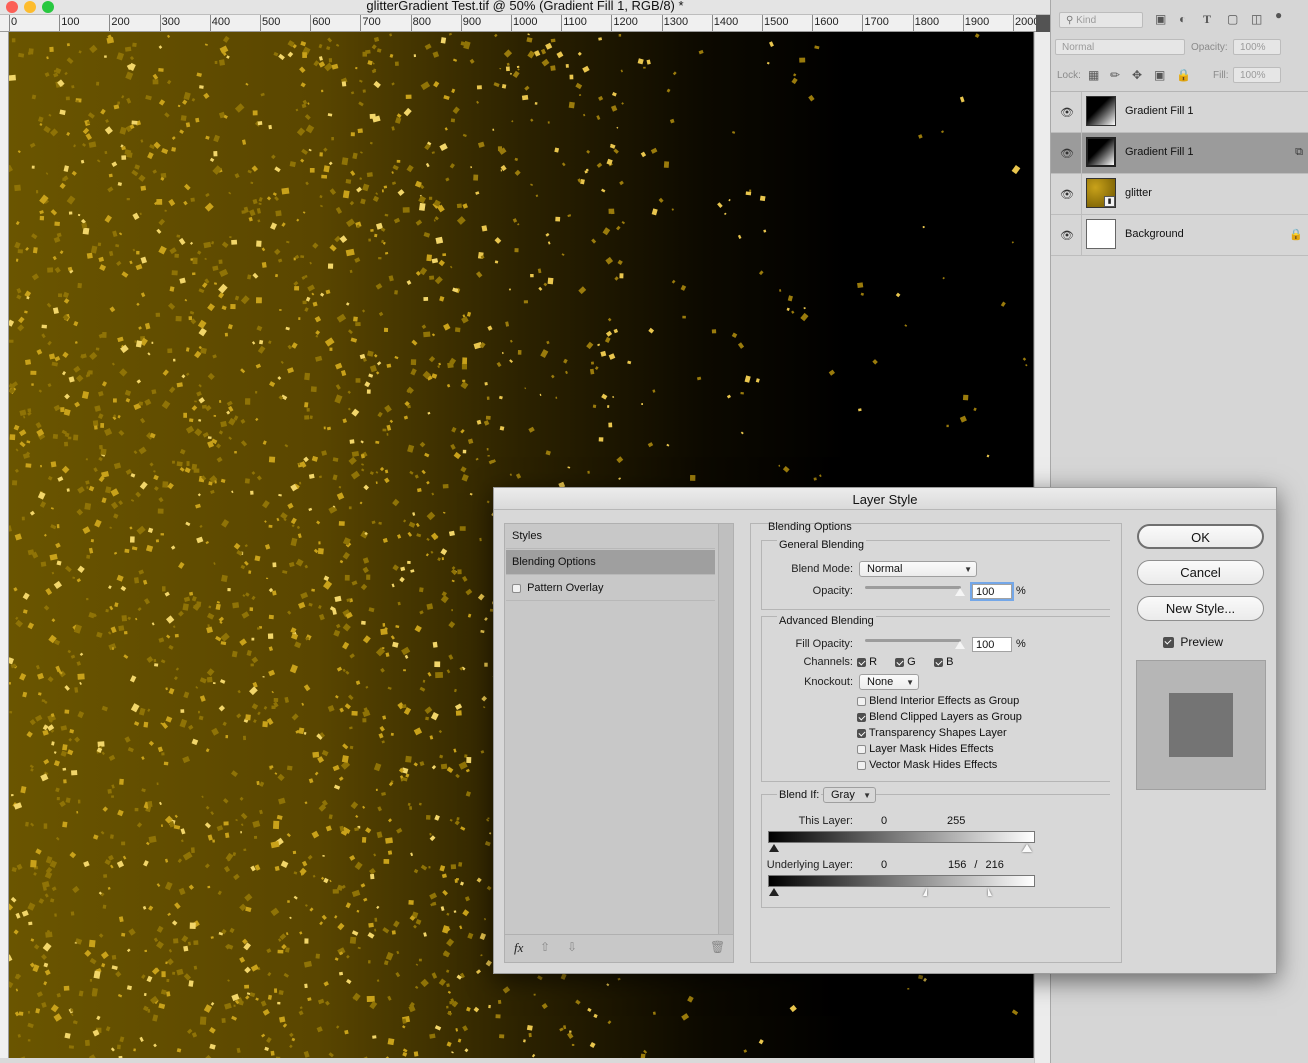 The width and height of the screenshot is (1308, 1063). What do you see at coordinates (992, 644) in the screenshot?
I see `fill-opacity-input: 100` at bounding box center [992, 644].